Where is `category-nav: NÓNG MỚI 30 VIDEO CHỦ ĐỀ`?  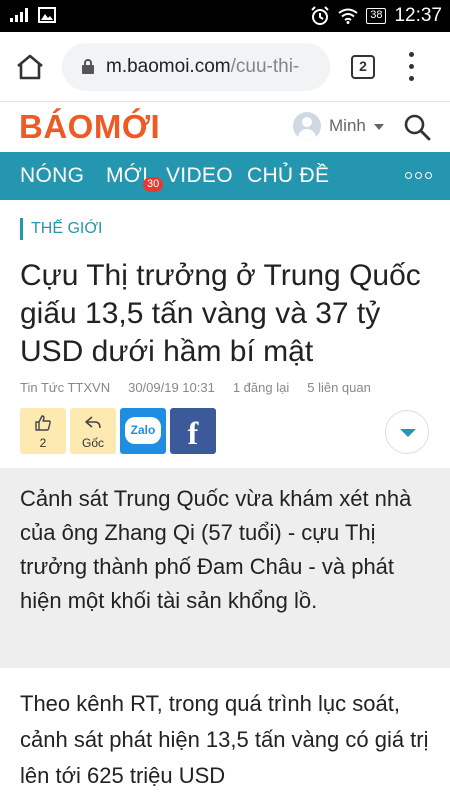
category-nav: NÓNG MỚI 30 VIDEO CHỦ ĐỀ is located at coordinates (225, 176).